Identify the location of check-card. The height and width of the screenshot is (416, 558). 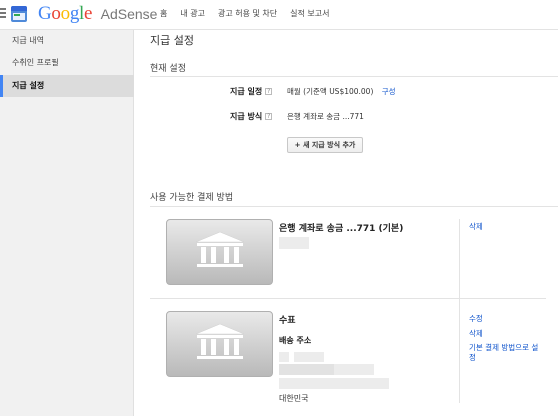
(219, 344).